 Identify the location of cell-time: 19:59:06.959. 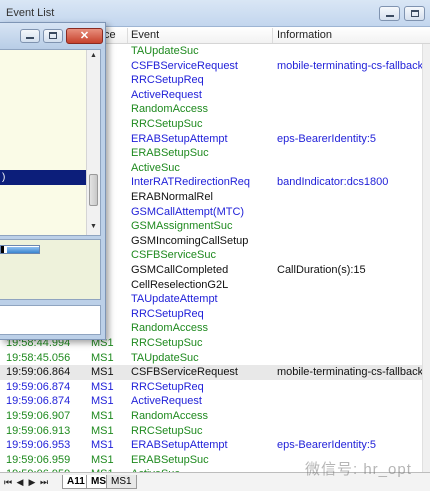
(38, 459).